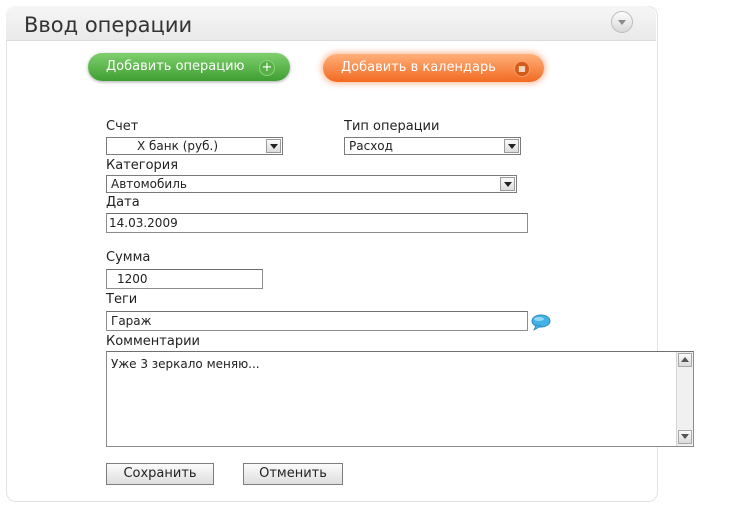 The width and height of the screenshot is (743, 513). I want to click on date-field: 14.03.2009, so click(317, 223).